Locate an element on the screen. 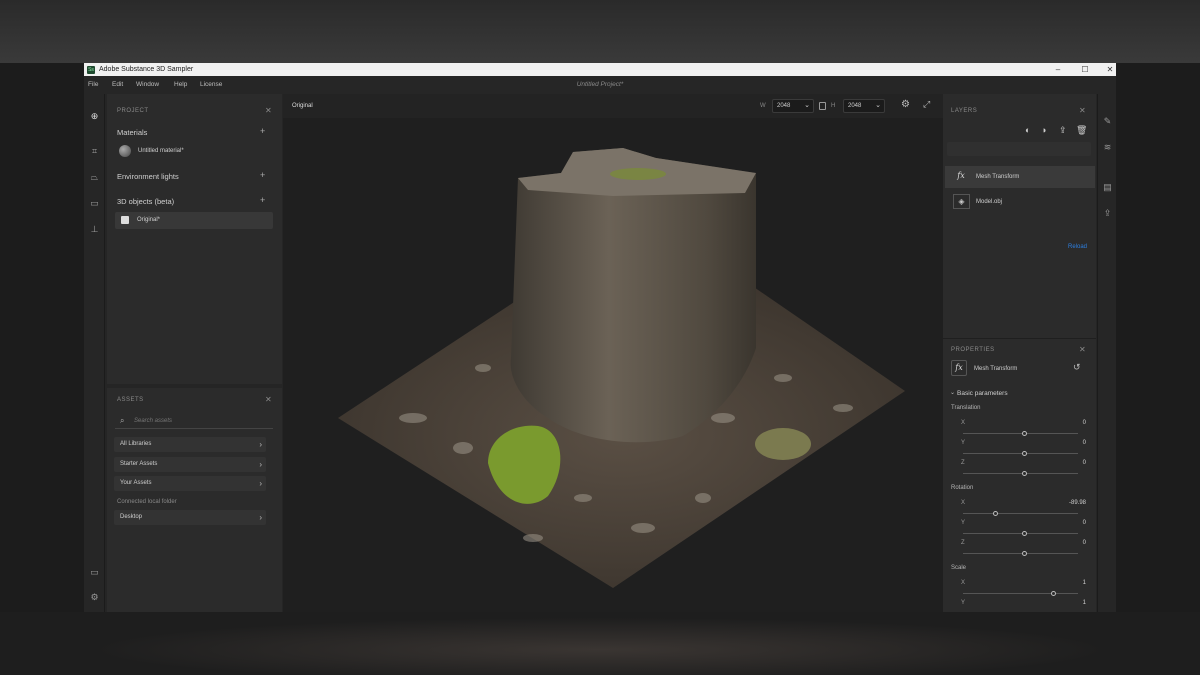  object-item-row: Original* is located at coordinates (194, 220).